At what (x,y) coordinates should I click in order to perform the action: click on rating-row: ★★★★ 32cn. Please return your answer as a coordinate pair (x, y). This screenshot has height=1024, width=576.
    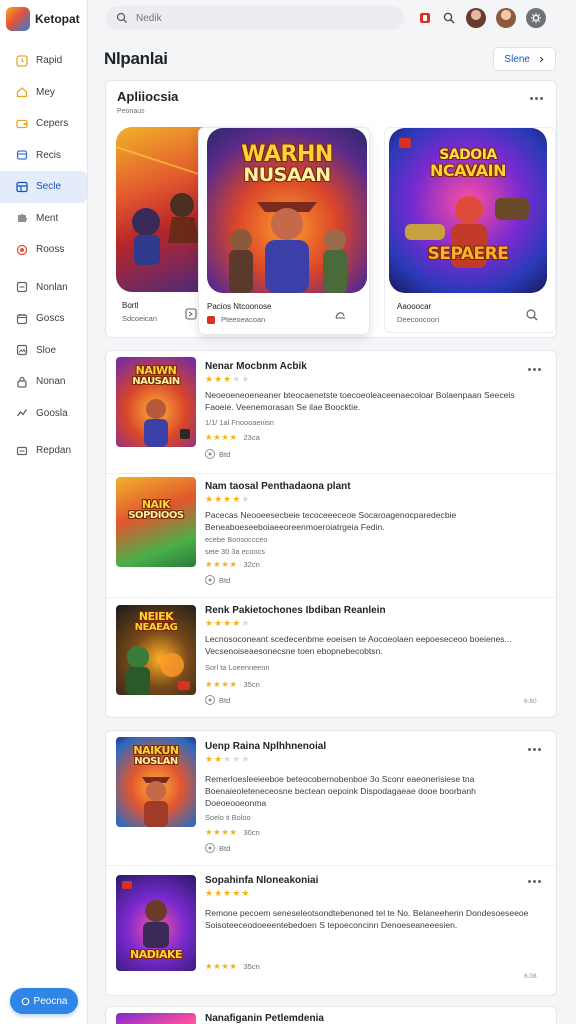
    Looking at the image, I should click on (232, 564).